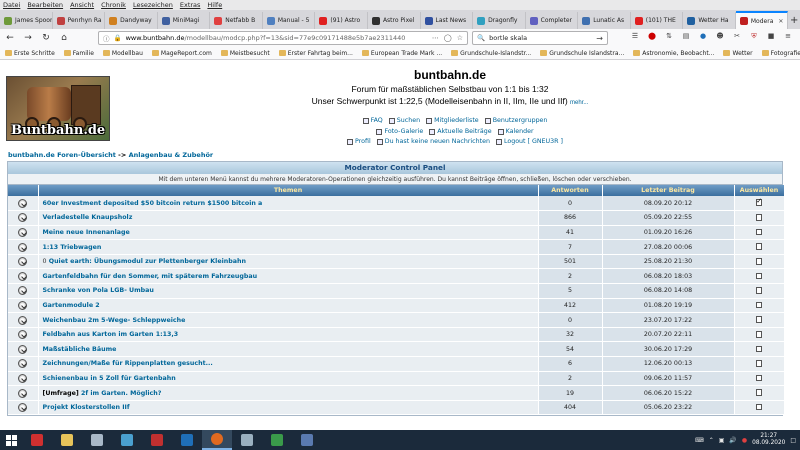 This screenshot has width=800, height=450. Describe the element at coordinates (113, 5) in the screenshot. I see `menu-chronik: Chronik` at that location.